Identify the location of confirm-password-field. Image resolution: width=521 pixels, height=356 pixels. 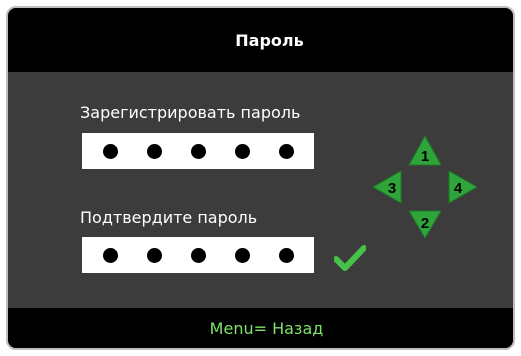
(198, 255).